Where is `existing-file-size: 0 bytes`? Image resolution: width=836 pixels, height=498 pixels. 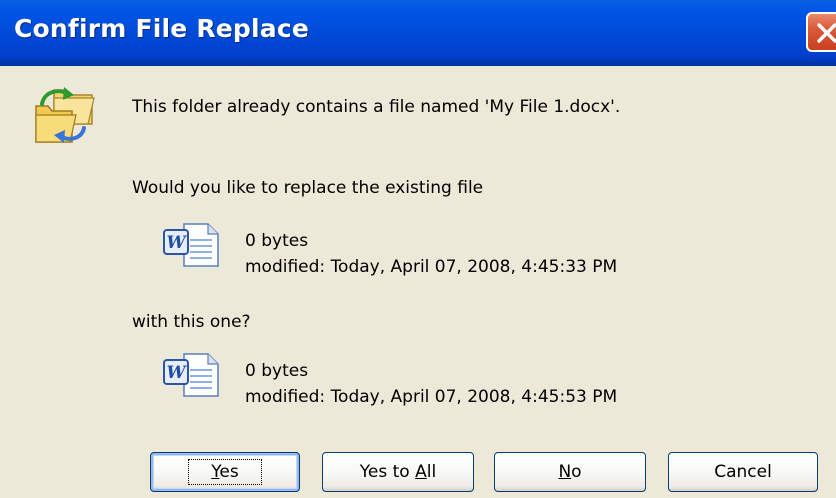
existing-file-size: 0 bytes is located at coordinates (277, 241).